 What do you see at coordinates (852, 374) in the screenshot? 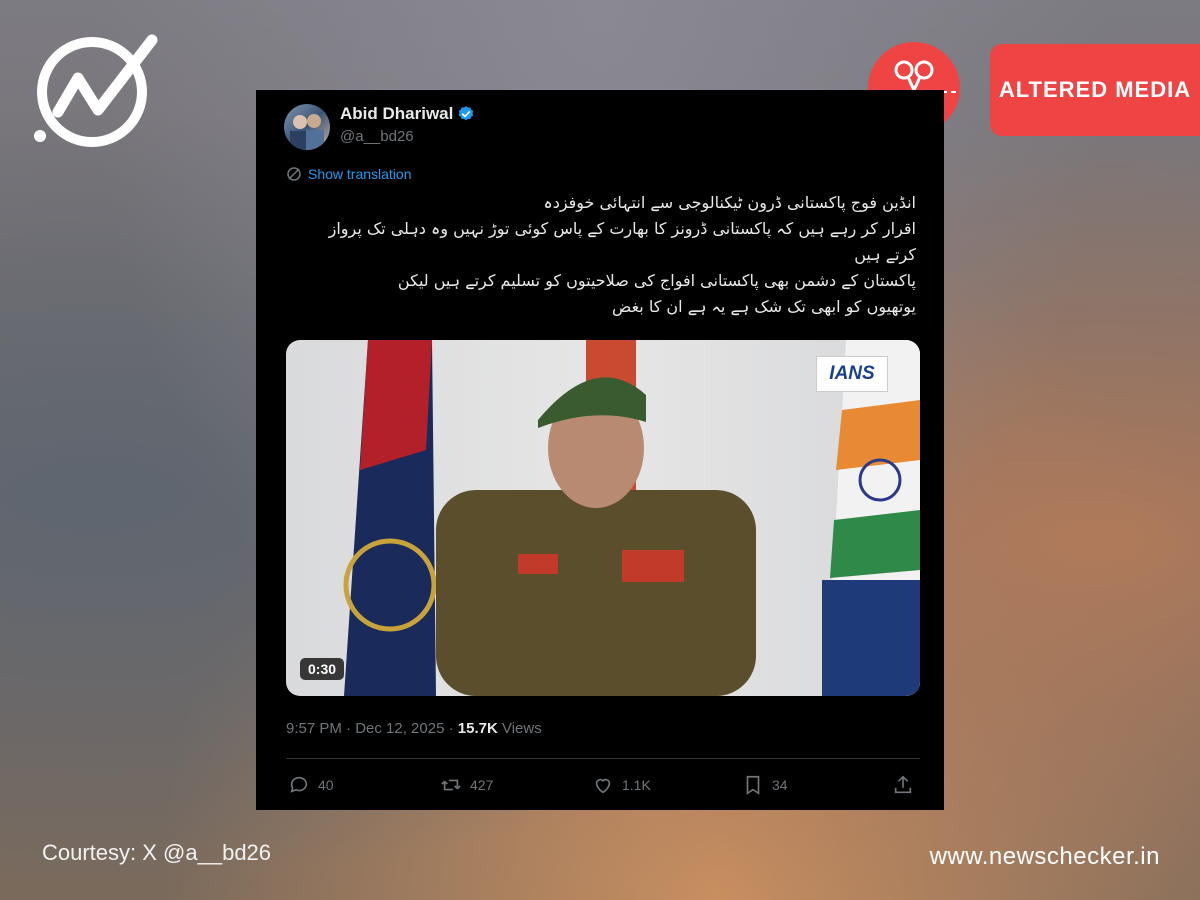
I see `ians-watermark: IANS` at bounding box center [852, 374].